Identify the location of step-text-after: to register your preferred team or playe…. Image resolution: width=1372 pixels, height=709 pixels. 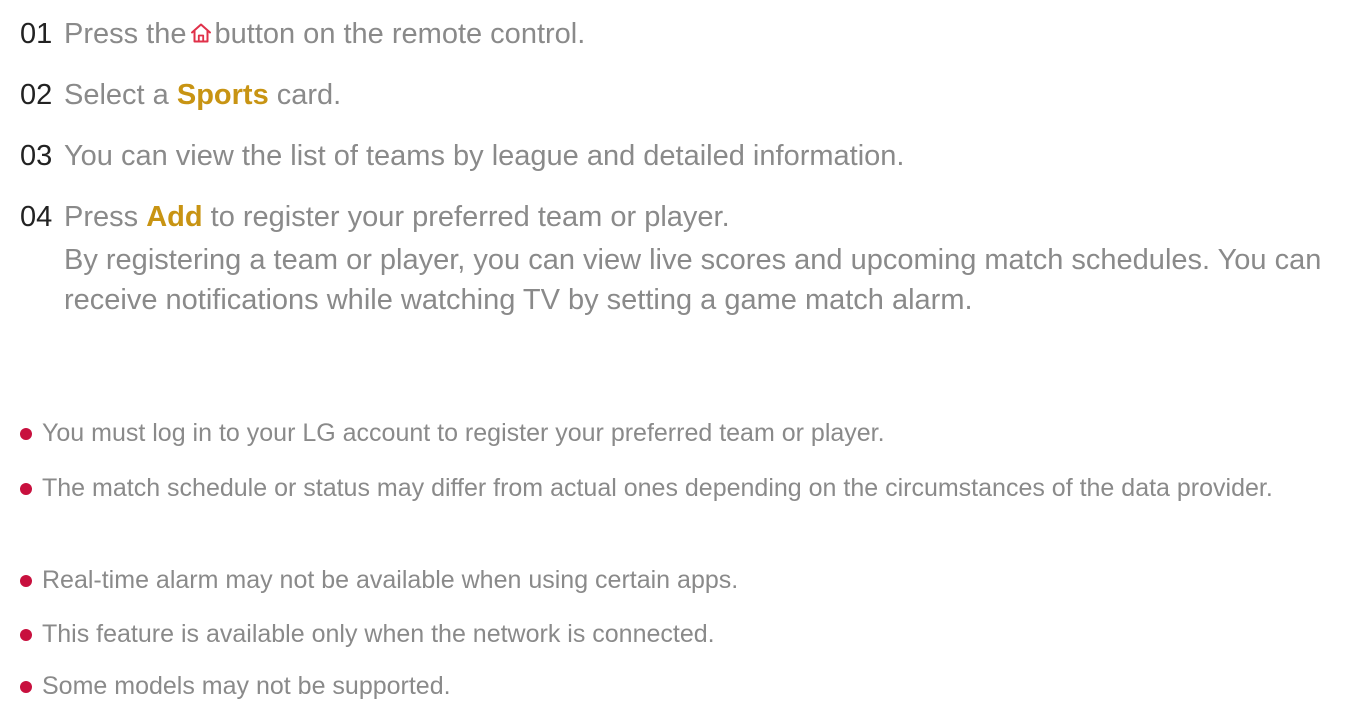
(470, 217).